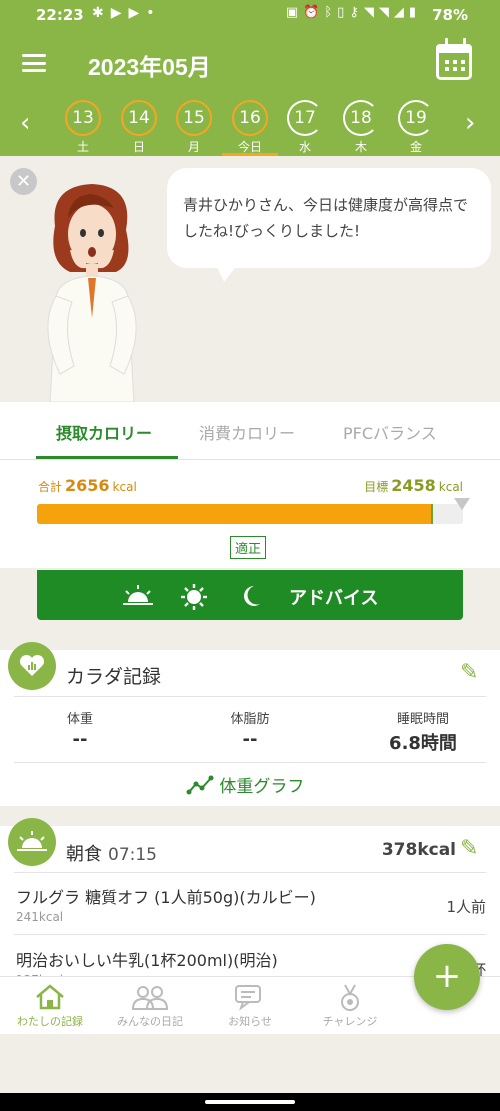 Image resolution: width=500 pixels, height=1111 pixels. What do you see at coordinates (87, 485) in the screenshot?
I see `calorie-total: 合計 2656 kcal` at bounding box center [87, 485].